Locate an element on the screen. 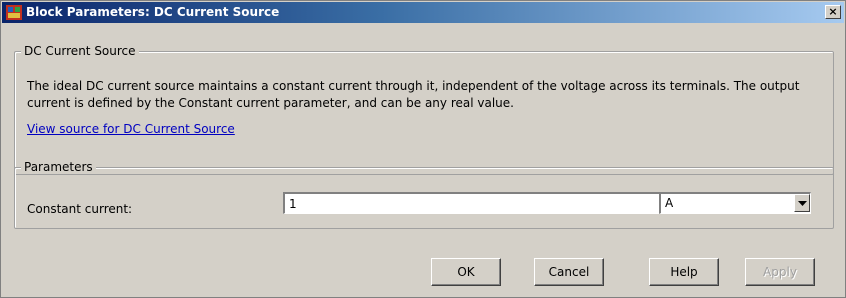  parameters-group-legend: Parameters is located at coordinates (58, 167).